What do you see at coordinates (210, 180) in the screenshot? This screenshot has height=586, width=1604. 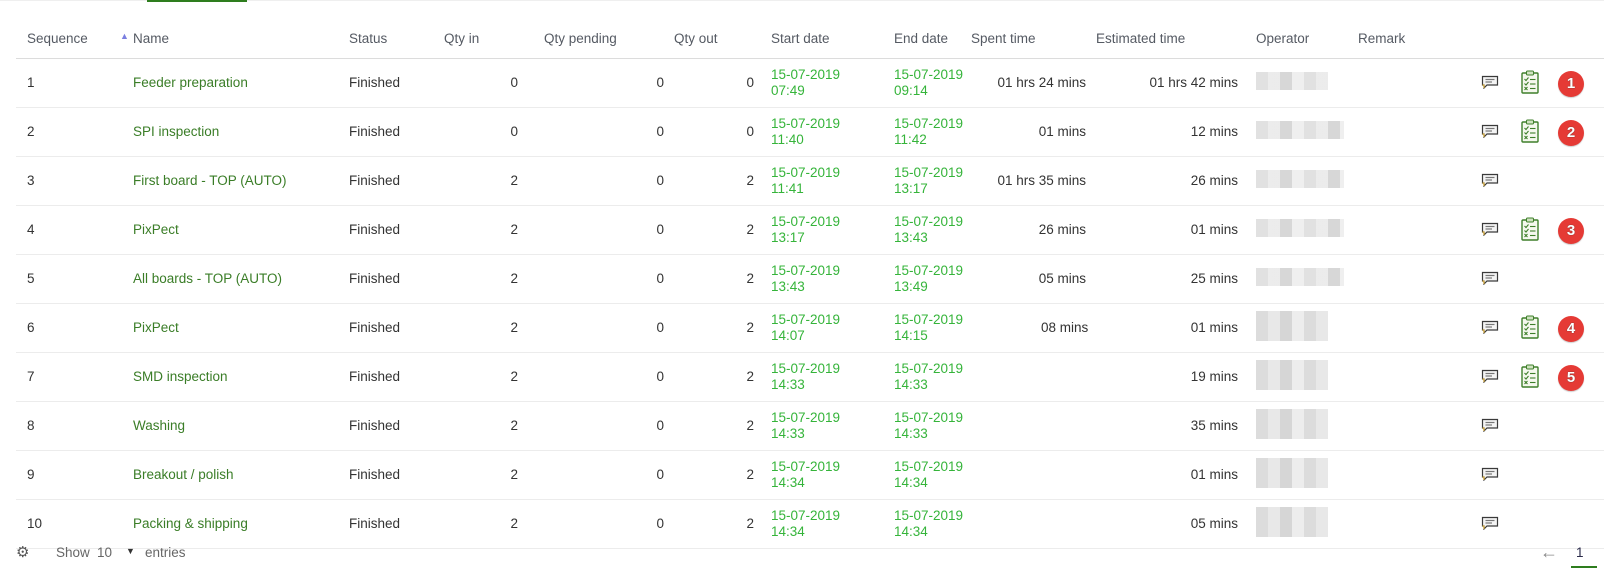 I see `step-name-link: First board - TOP (AUTO)` at bounding box center [210, 180].